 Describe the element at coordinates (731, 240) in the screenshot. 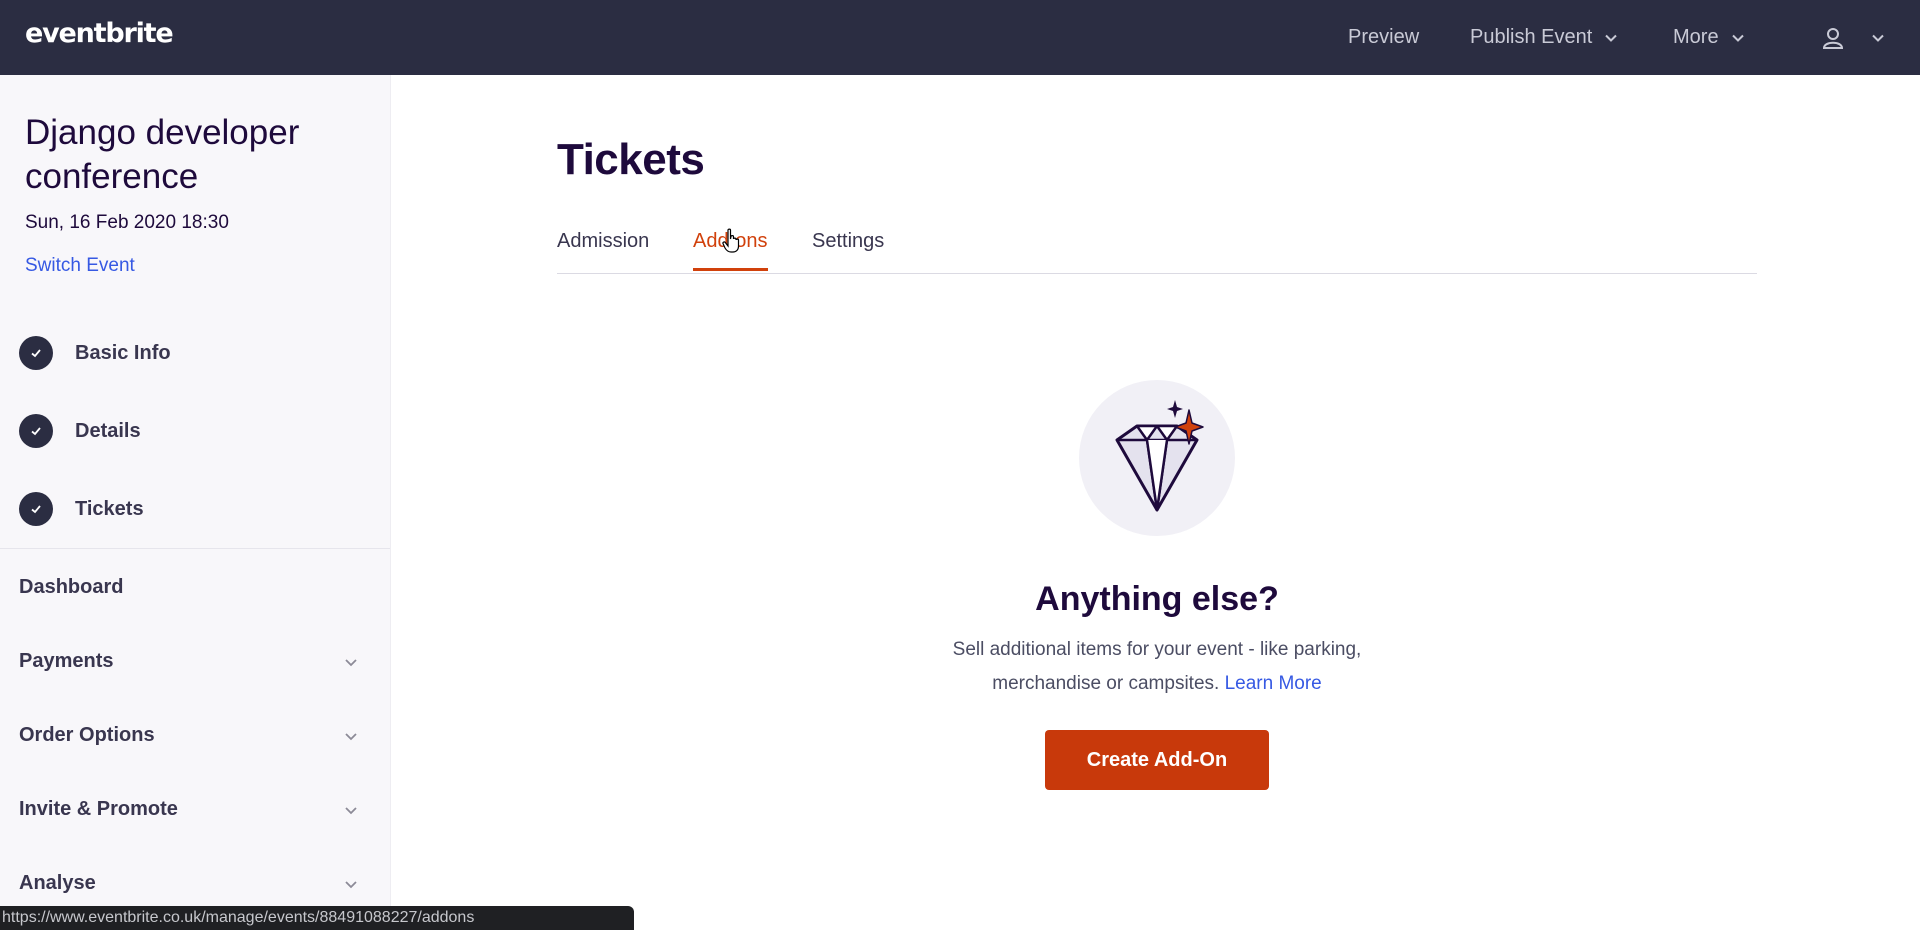

I see `hand-cursor-icon` at that location.